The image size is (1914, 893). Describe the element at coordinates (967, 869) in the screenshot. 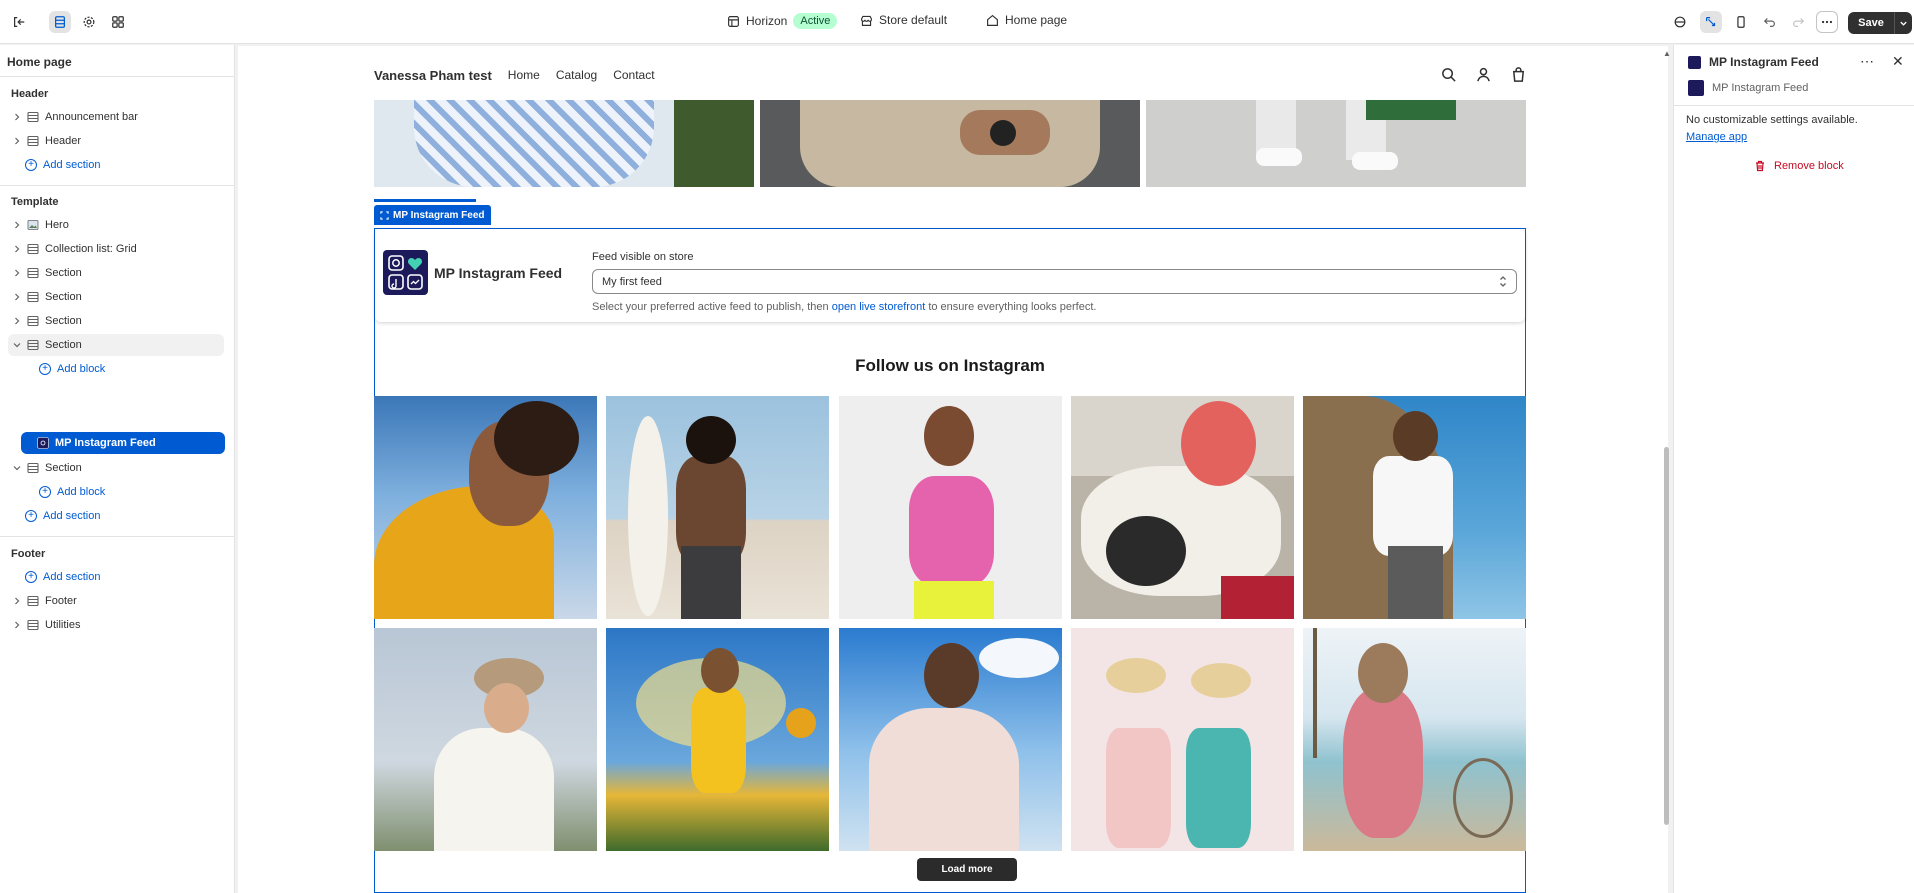

I see `load-more-button: Load more` at that location.